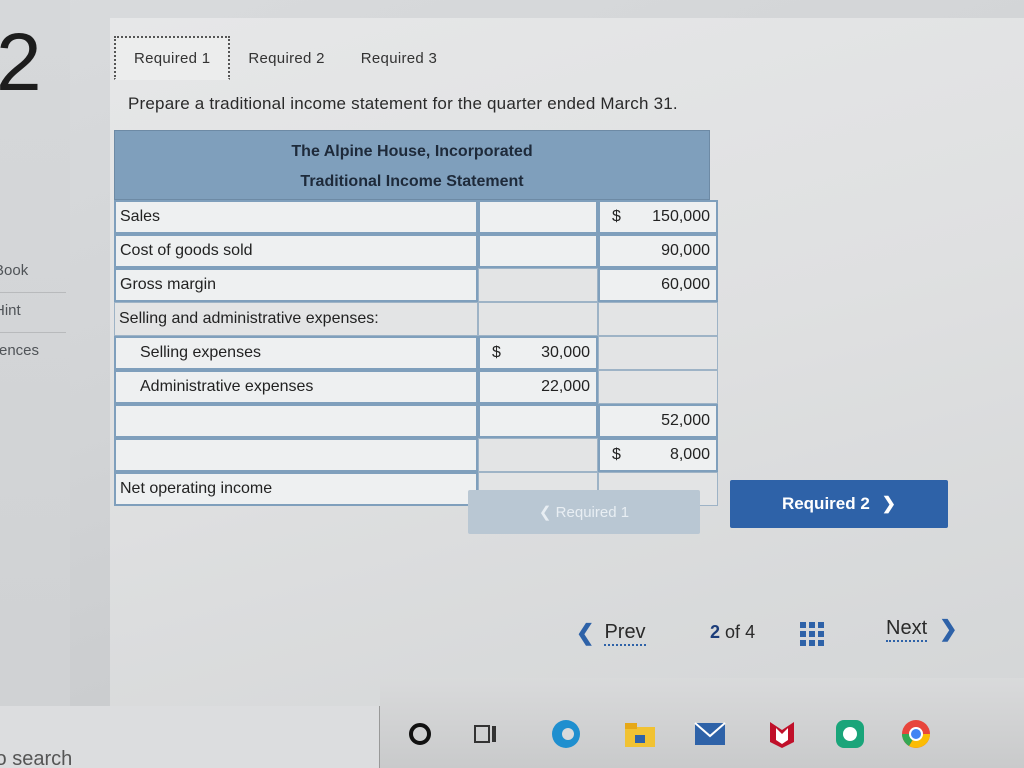 This screenshot has width=1024, height=768. I want to click on table-row: $8,000, so click(424, 455).